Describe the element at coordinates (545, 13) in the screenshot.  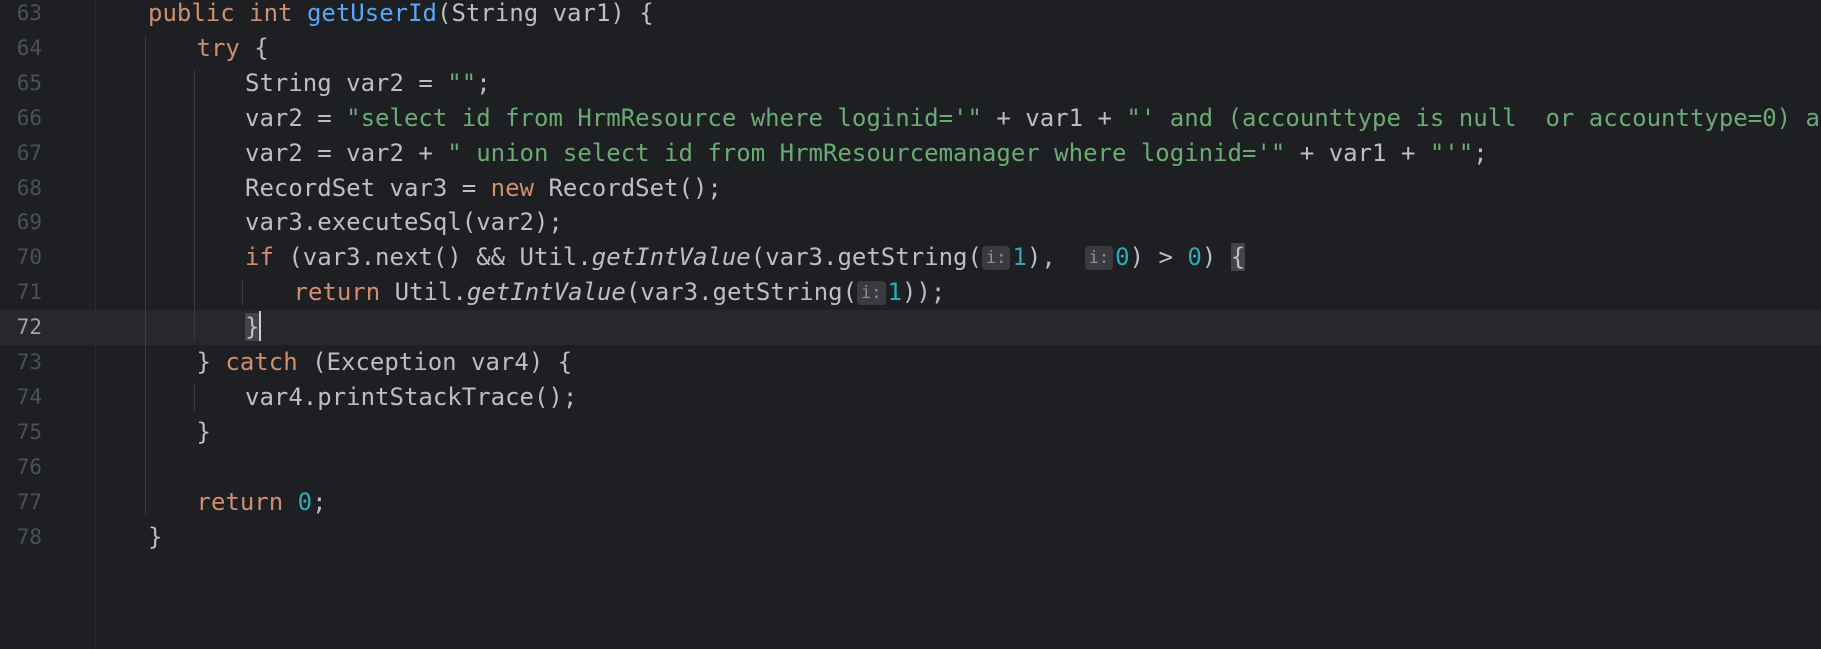
I see `code-token: (String var1) {` at that location.